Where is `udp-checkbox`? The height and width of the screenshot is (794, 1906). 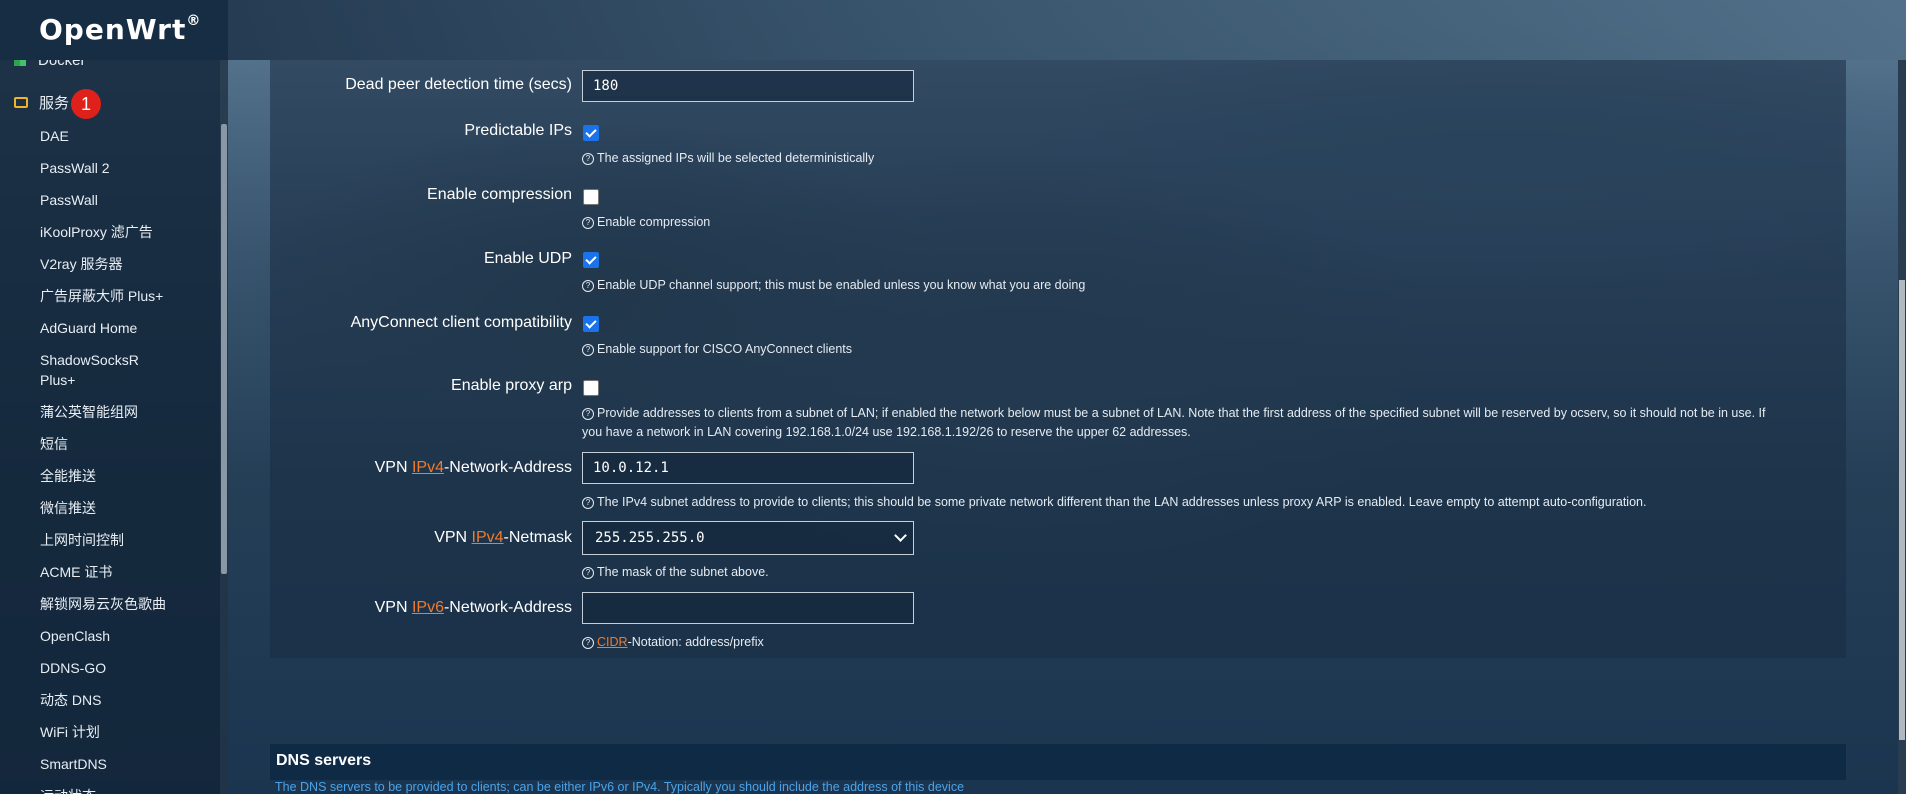
udp-checkbox is located at coordinates (591, 260).